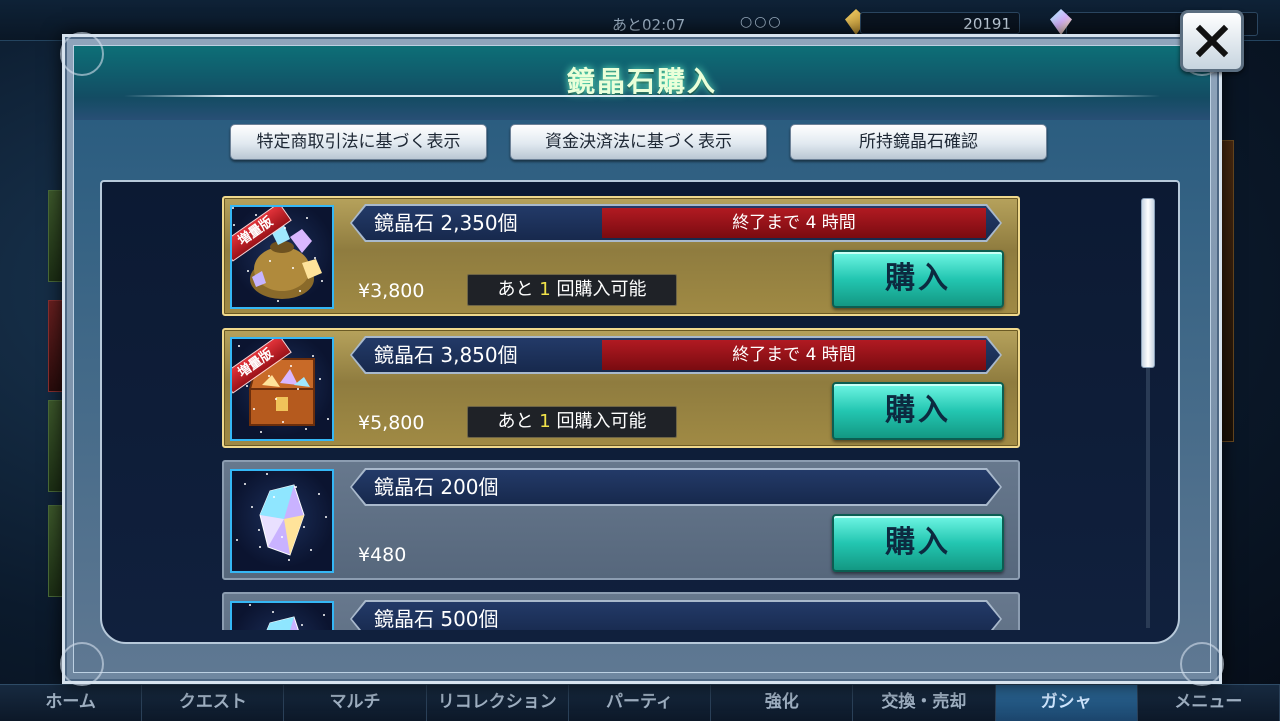 This screenshot has height=721, width=1280. What do you see at coordinates (638, 142) in the screenshot?
I see `payment-law-button: 資金決済法に基づく表示` at bounding box center [638, 142].